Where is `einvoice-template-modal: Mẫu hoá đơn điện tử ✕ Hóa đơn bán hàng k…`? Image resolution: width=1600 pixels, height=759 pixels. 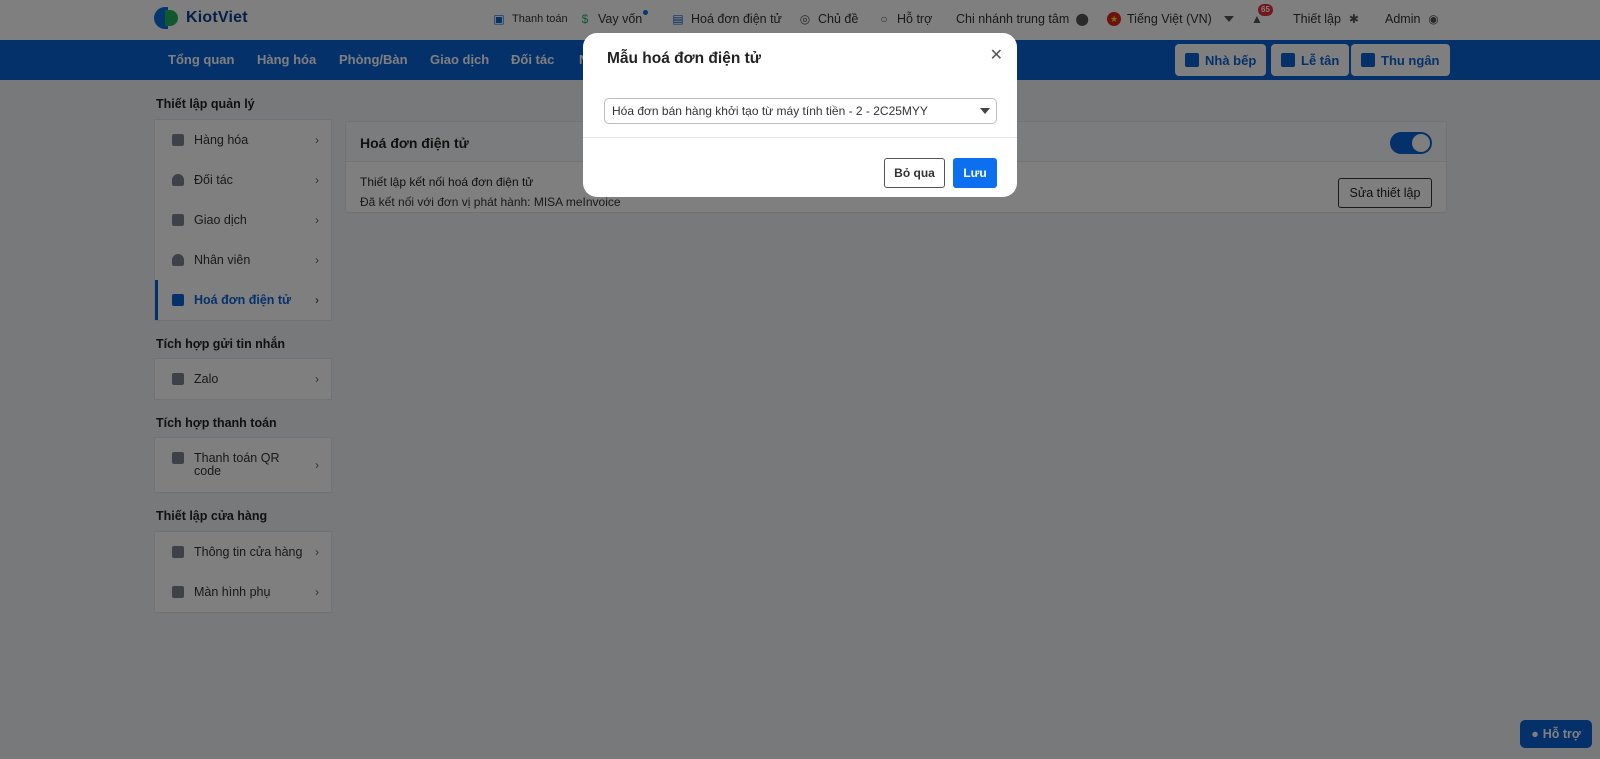
einvoice-template-modal: Mẫu hoá đơn điện tử ✕ Hóa đơn bán hàng k… is located at coordinates (800, 115).